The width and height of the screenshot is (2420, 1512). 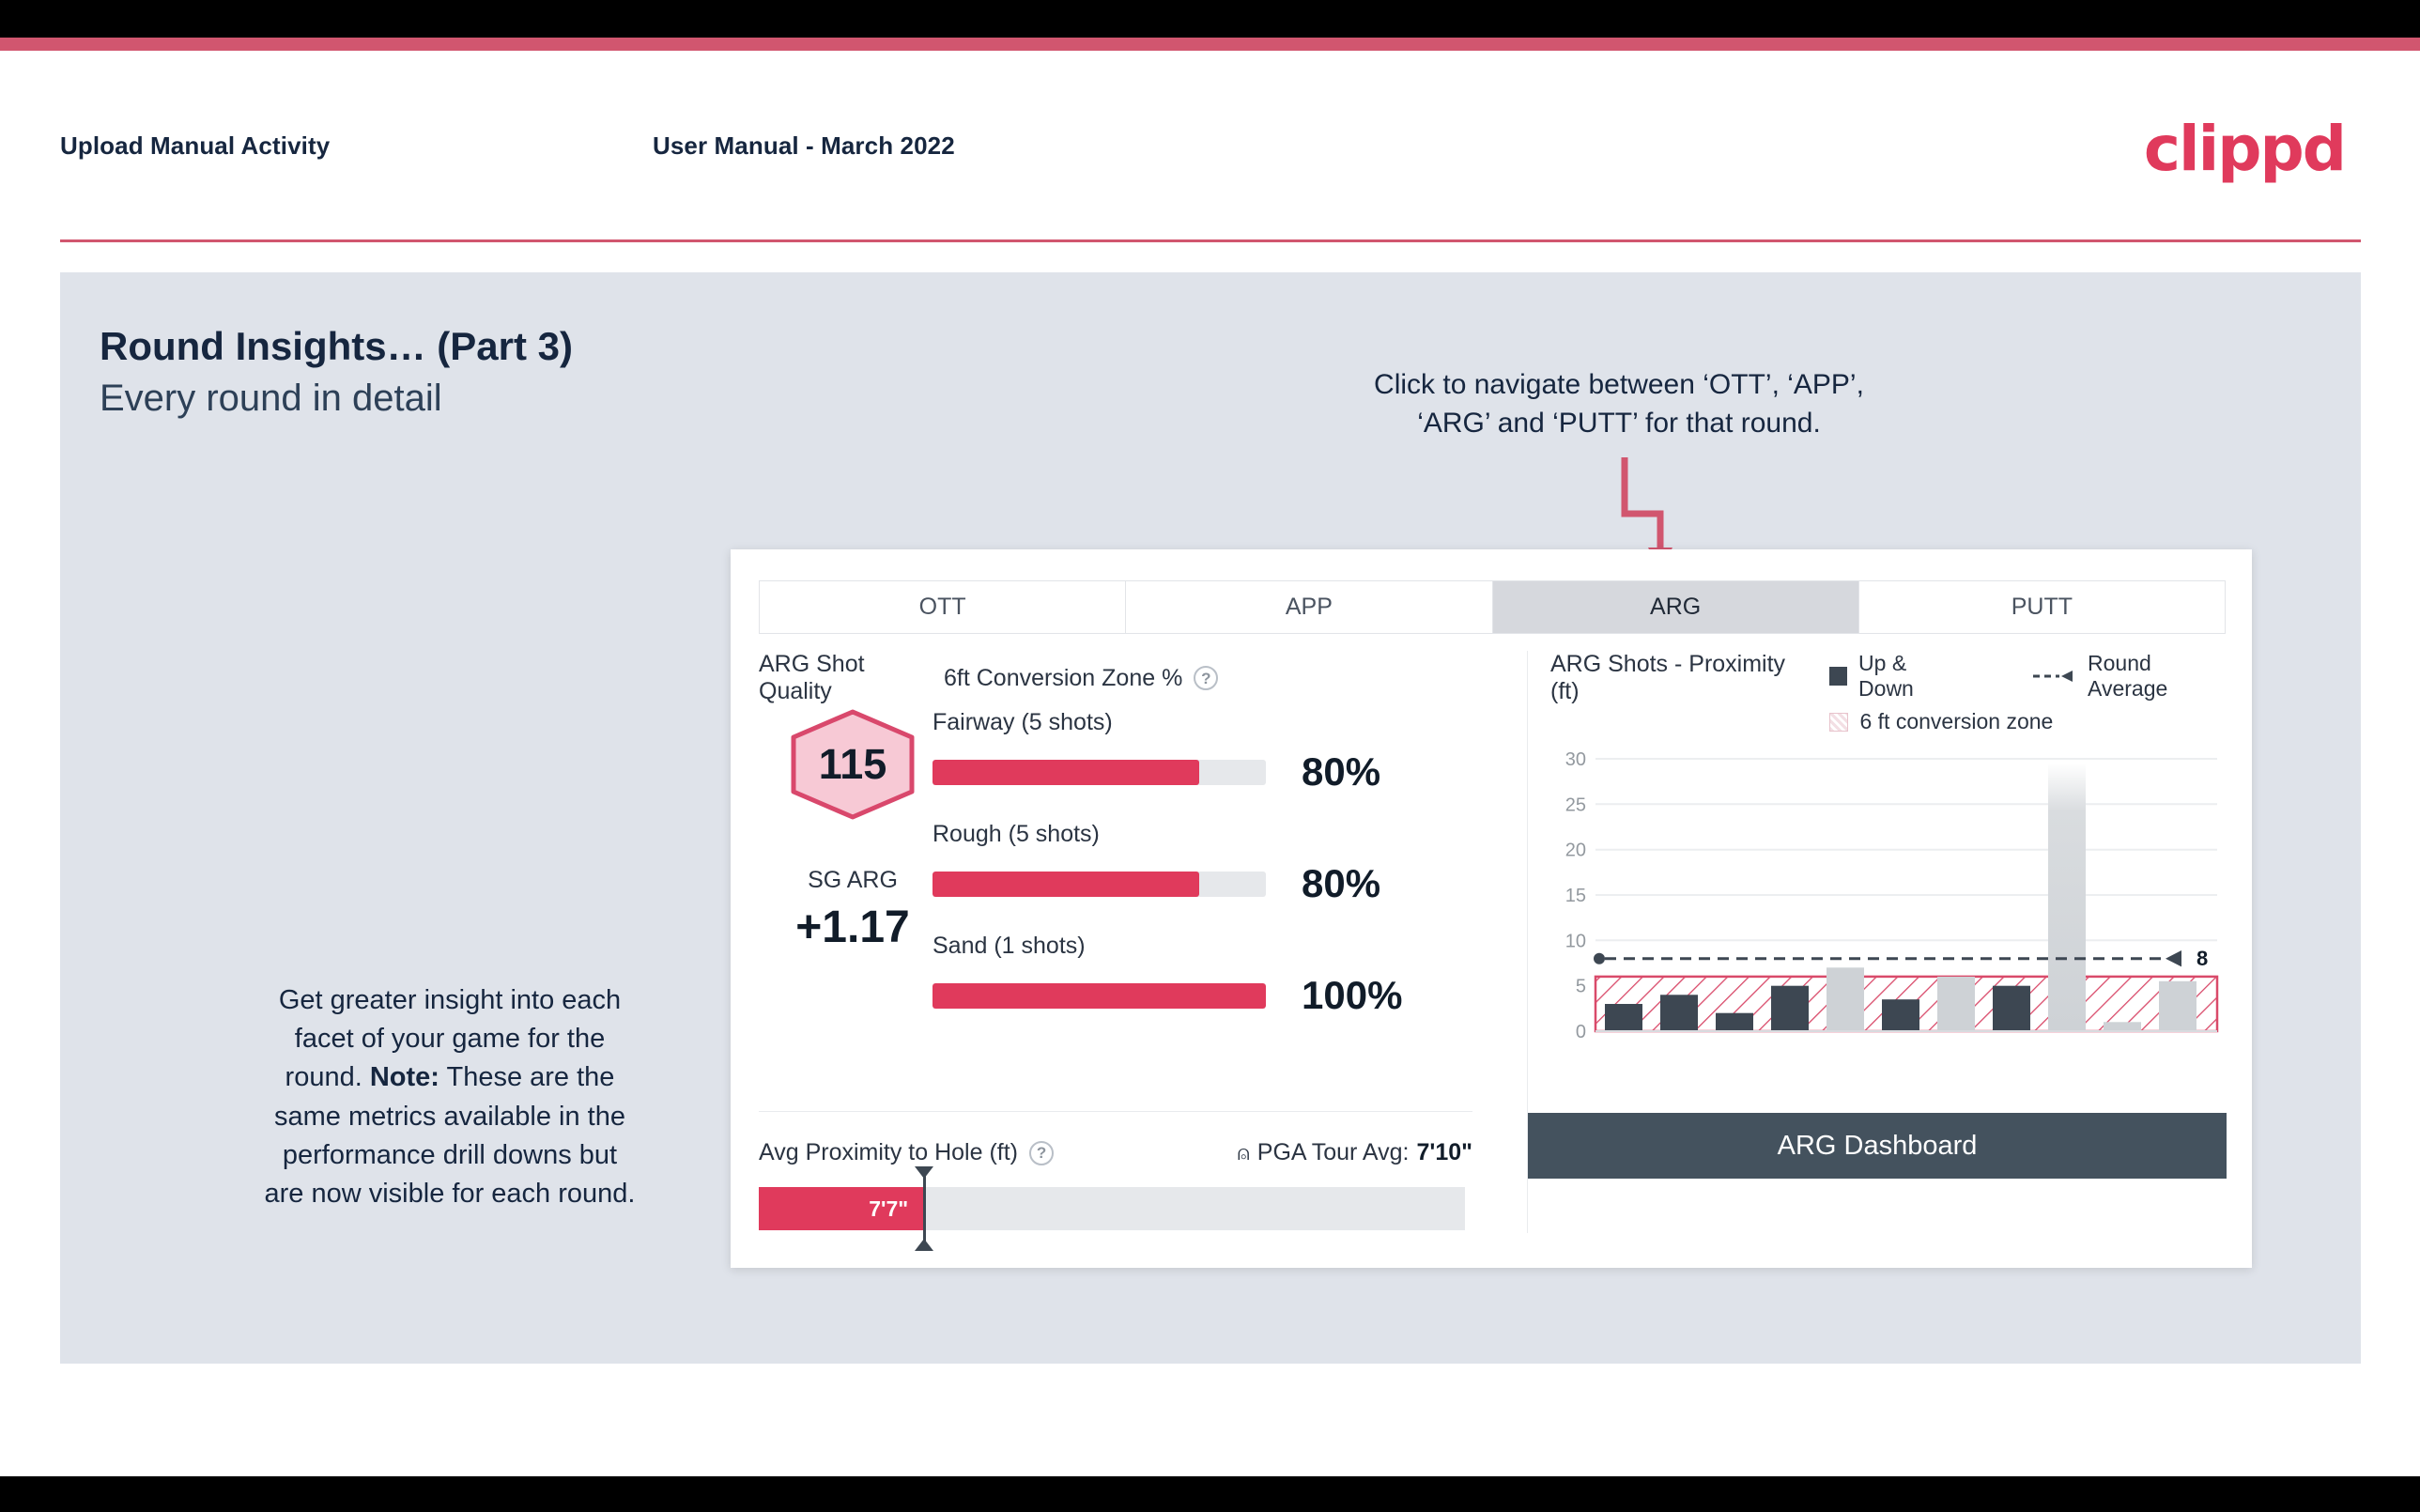 I want to click on conversion-zone-label: 6ft Conversion Zone %, so click(x=1063, y=677).